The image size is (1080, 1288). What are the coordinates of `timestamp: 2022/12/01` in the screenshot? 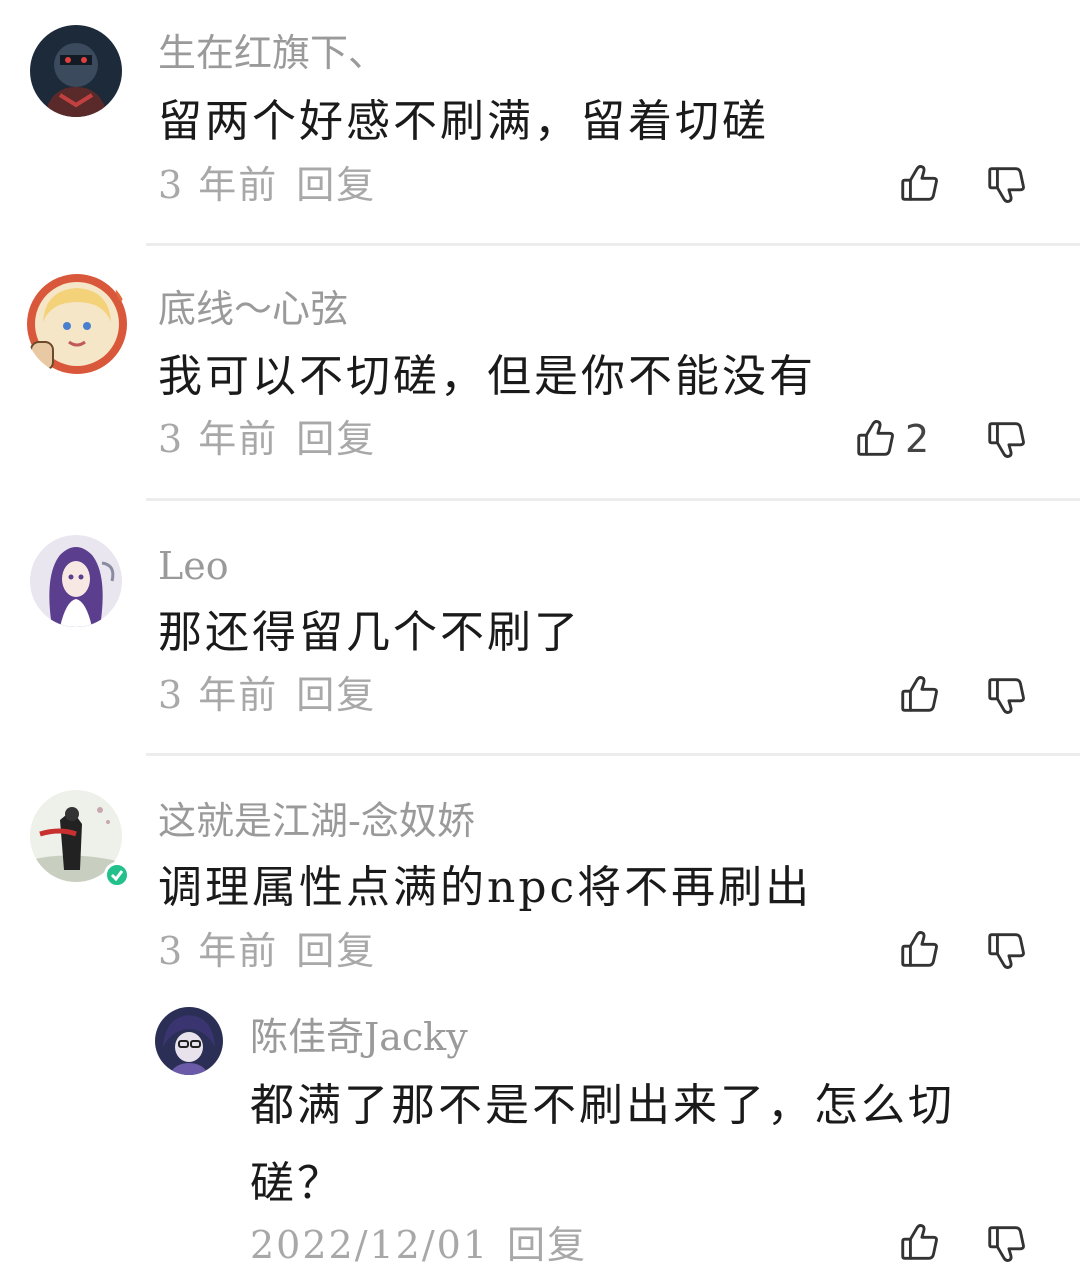 It's located at (370, 1245).